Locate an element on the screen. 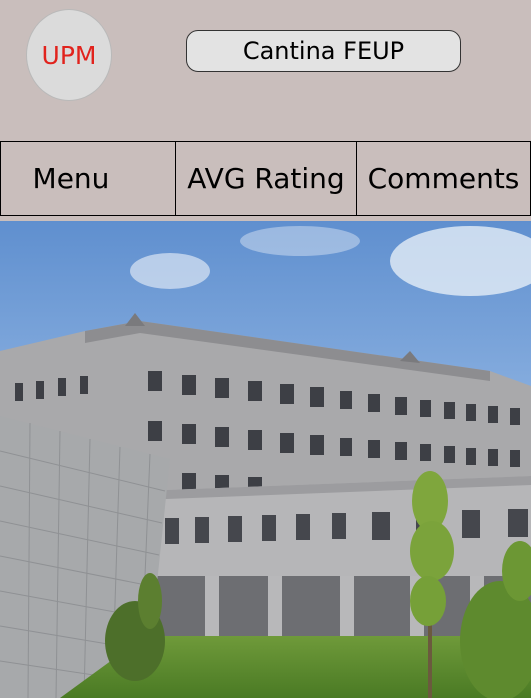  tab-bar: Menu AVG Rating Comments is located at coordinates (265, 178).